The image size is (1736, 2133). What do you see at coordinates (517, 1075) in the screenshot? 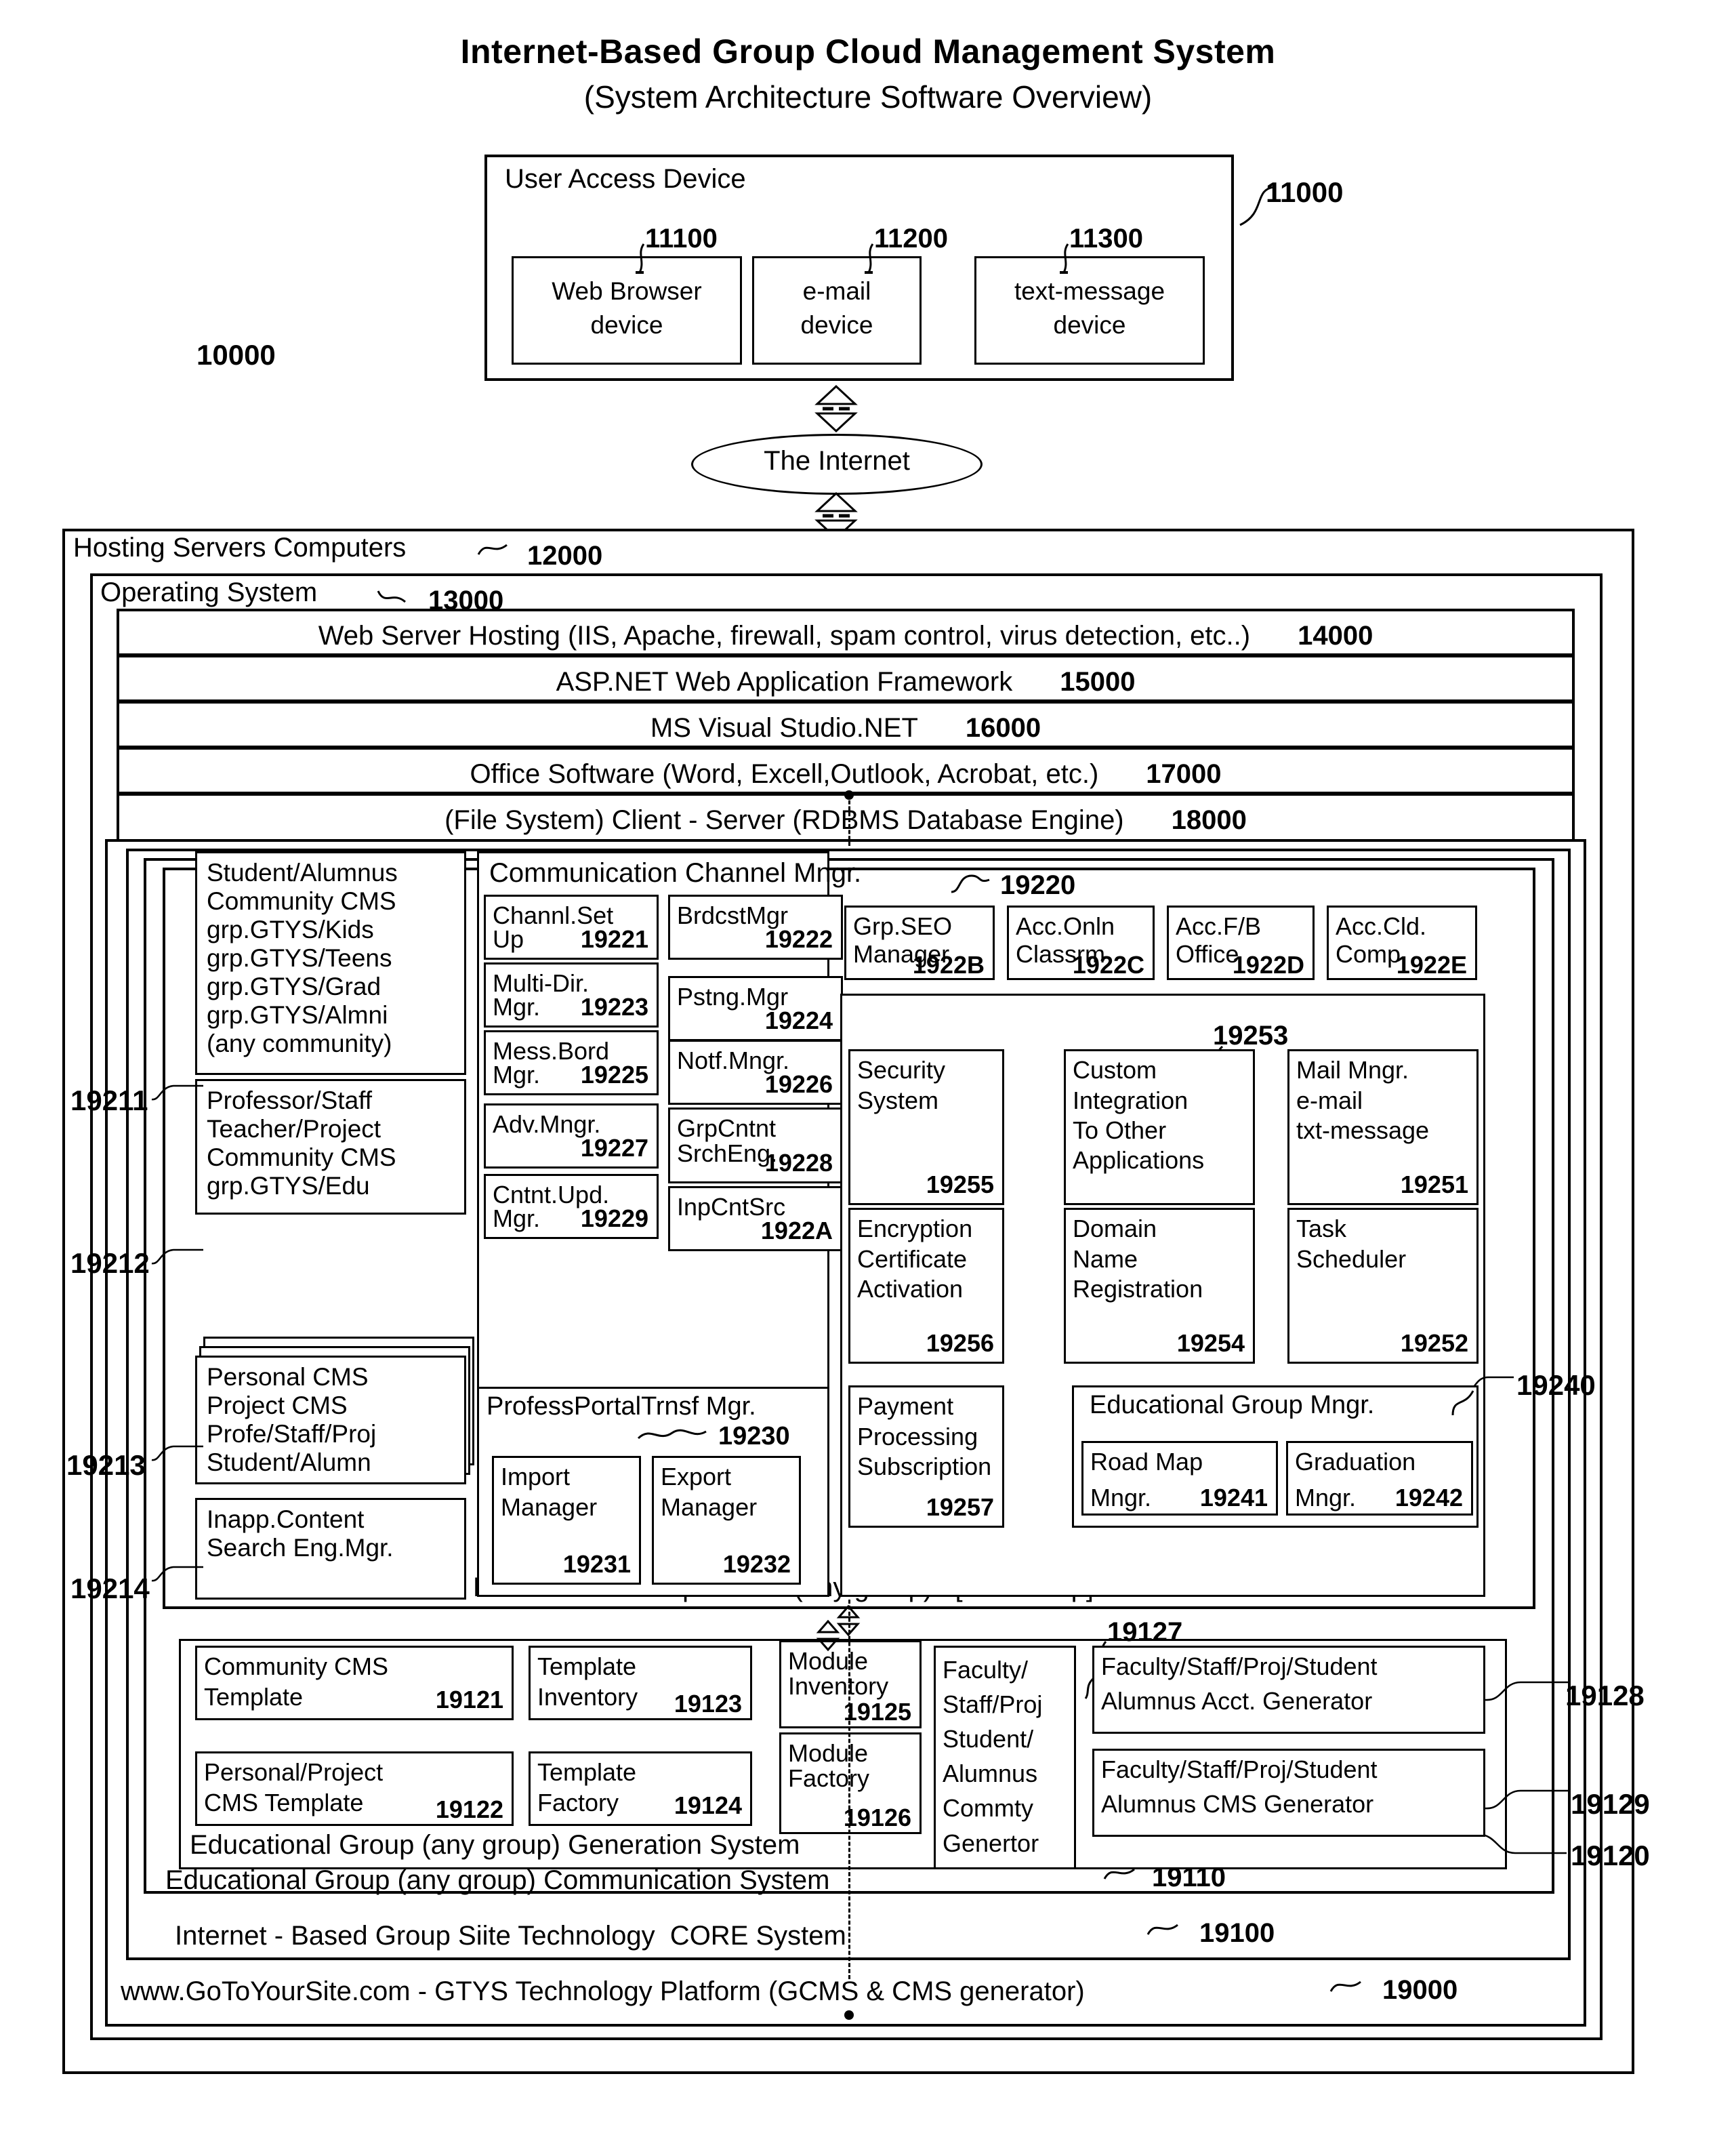
I see `cell-19225-l2: Mgr.` at bounding box center [517, 1075].